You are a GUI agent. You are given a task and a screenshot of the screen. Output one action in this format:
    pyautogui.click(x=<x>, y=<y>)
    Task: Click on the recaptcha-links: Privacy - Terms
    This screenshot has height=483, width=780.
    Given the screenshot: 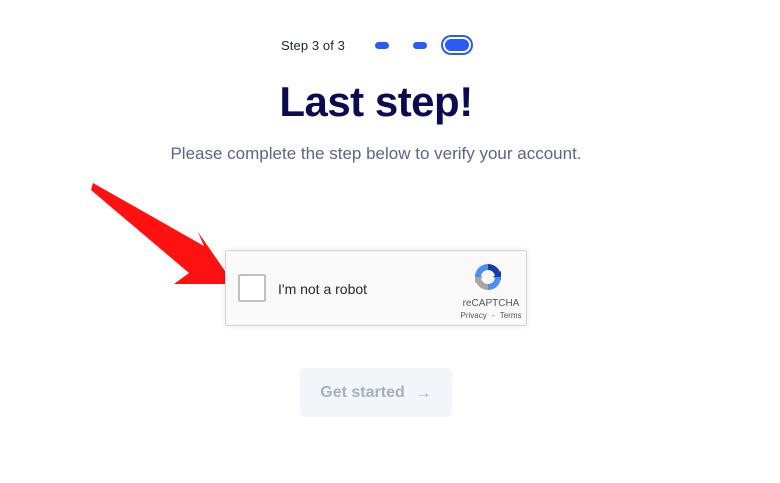 What is the action you would take?
    pyautogui.click(x=491, y=315)
    